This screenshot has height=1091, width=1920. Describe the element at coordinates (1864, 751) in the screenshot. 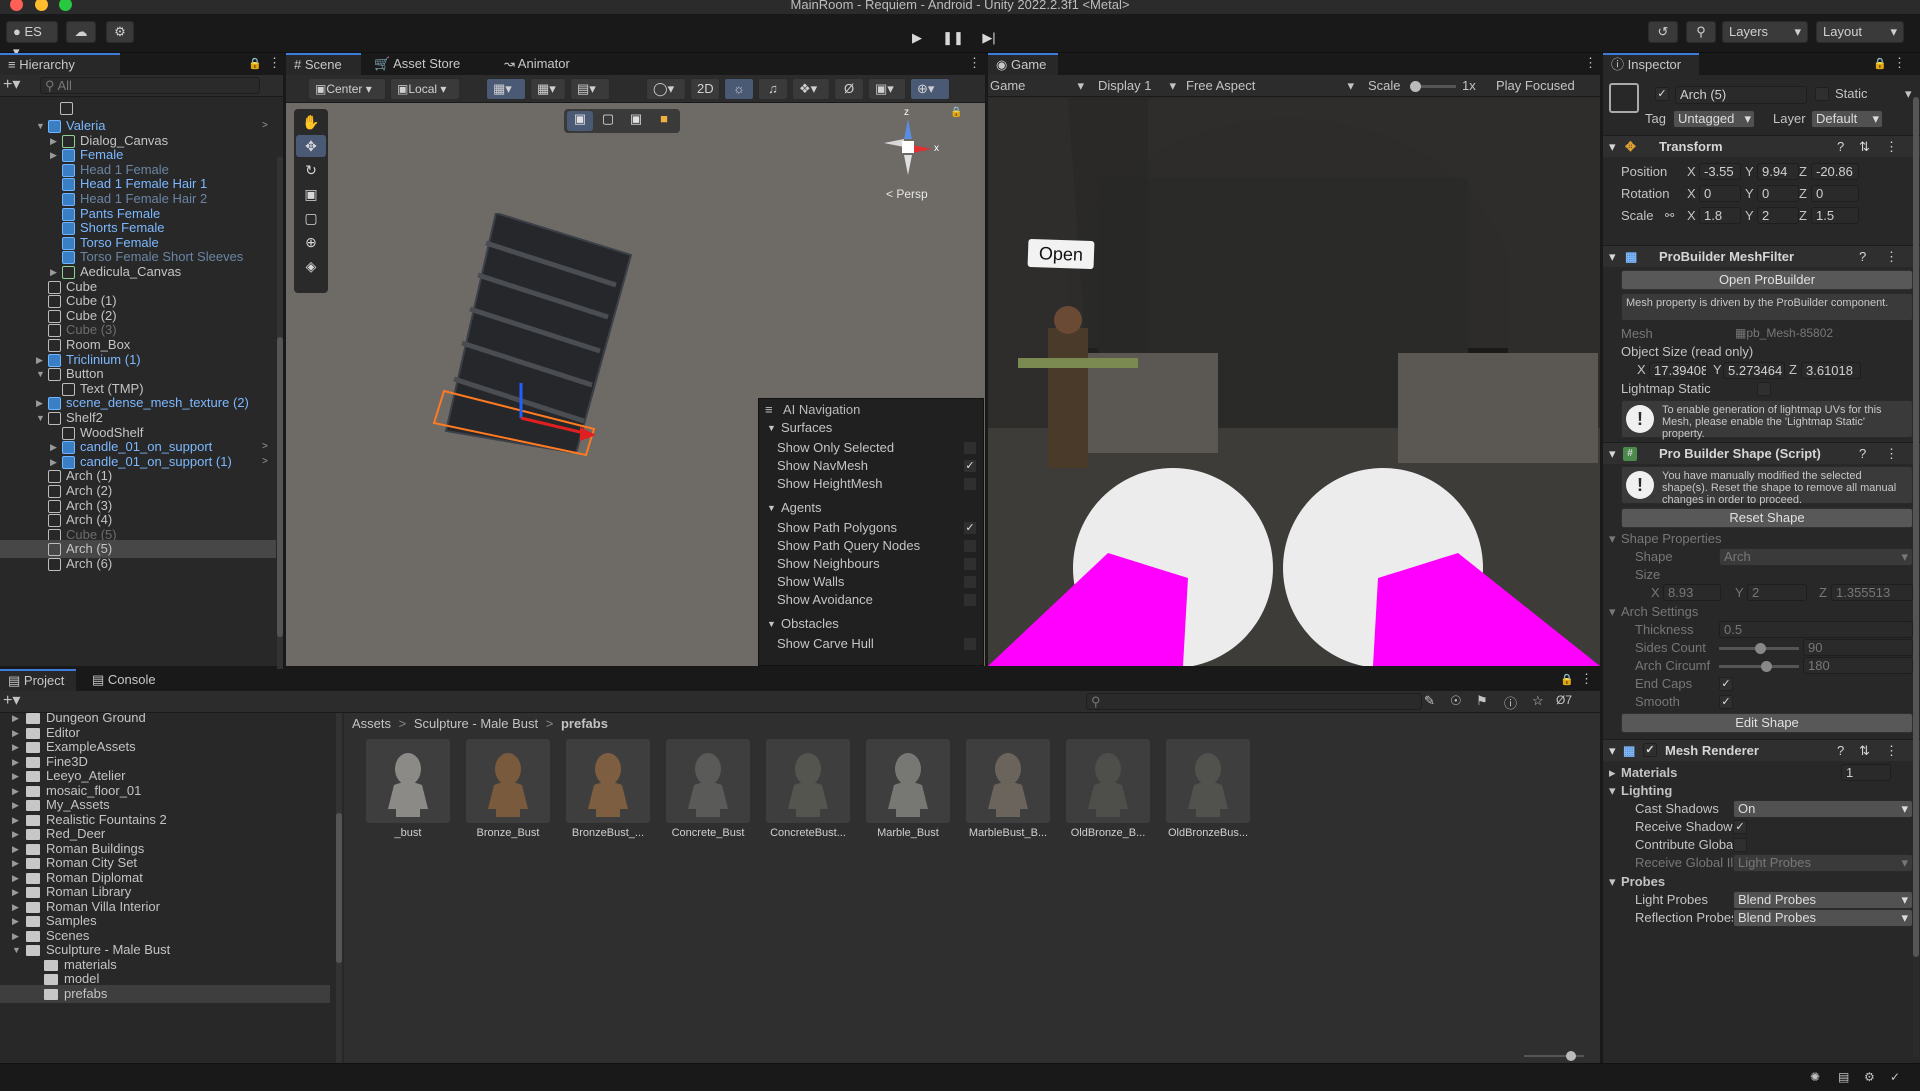

I see `presets-icon: ⇅` at that location.